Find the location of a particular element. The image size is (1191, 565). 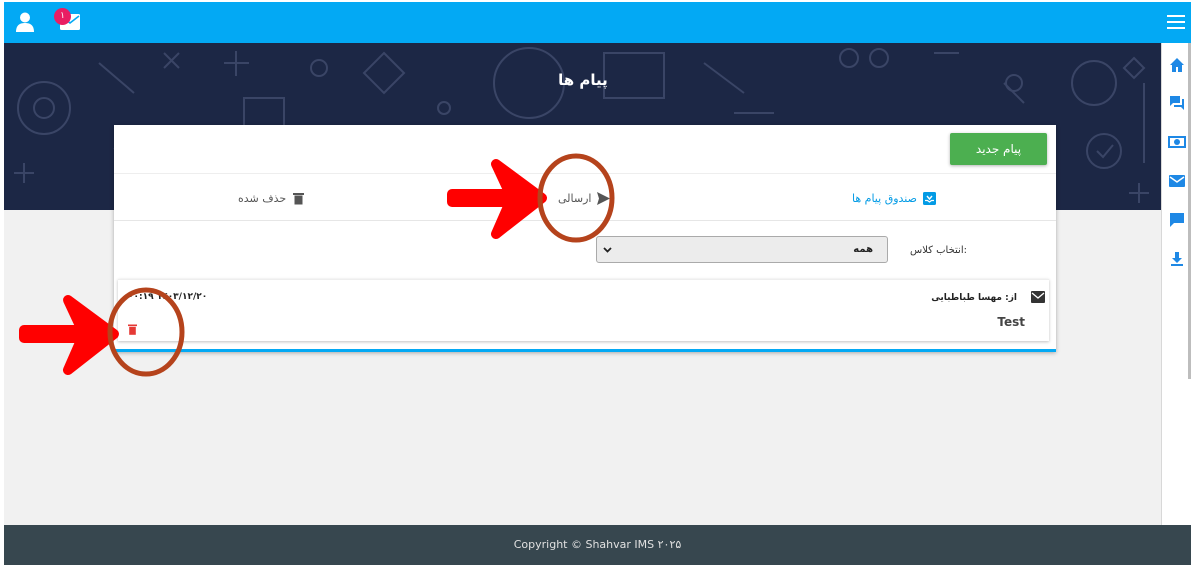

message-sender: از: مهسا طباطبایی is located at coordinates (974, 298).